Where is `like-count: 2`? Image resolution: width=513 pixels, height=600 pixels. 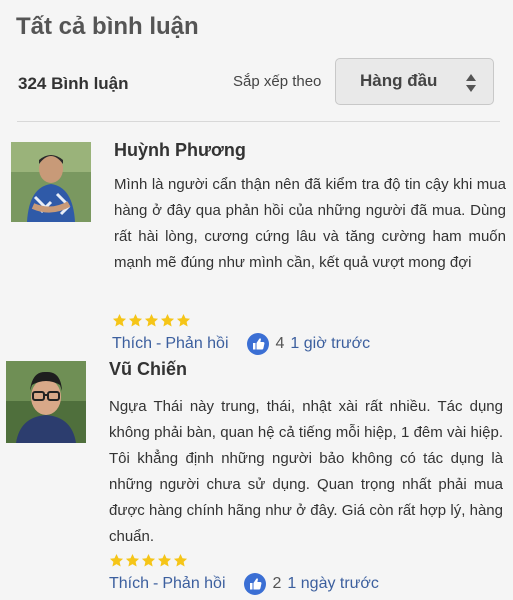 like-count: 2 is located at coordinates (277, 583).